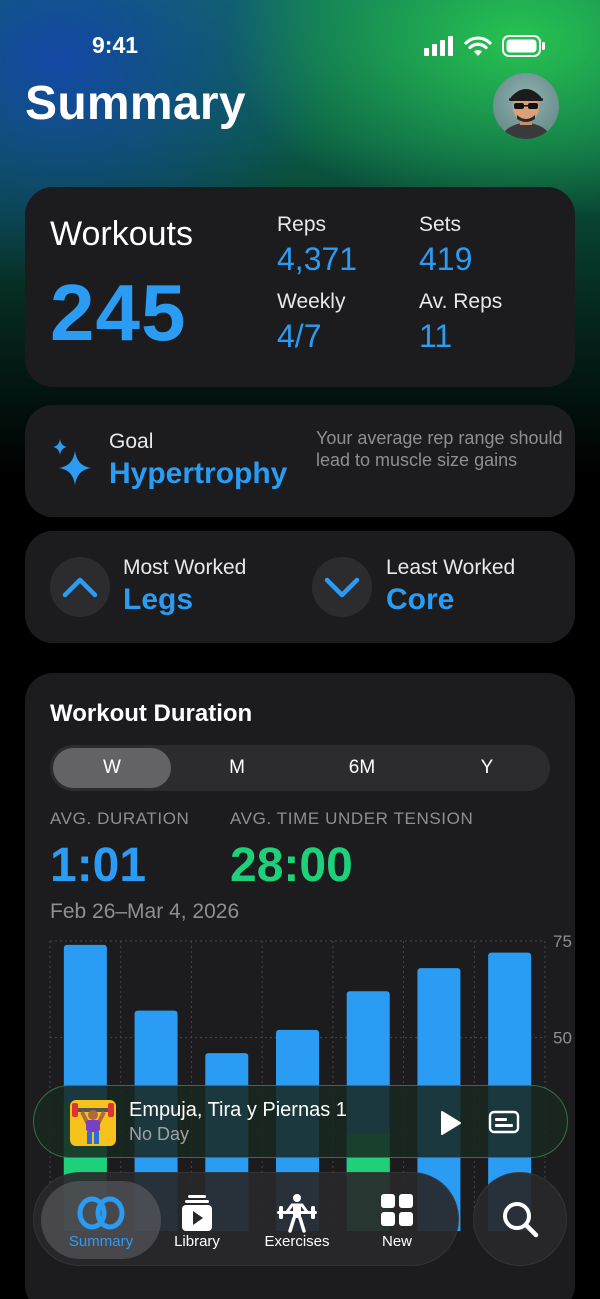 The height and width of the screenshot is (1299, 600). Describe the element at coordinates (317, 259) in the screenshot. I see `stat-value: 4,371` at that location.